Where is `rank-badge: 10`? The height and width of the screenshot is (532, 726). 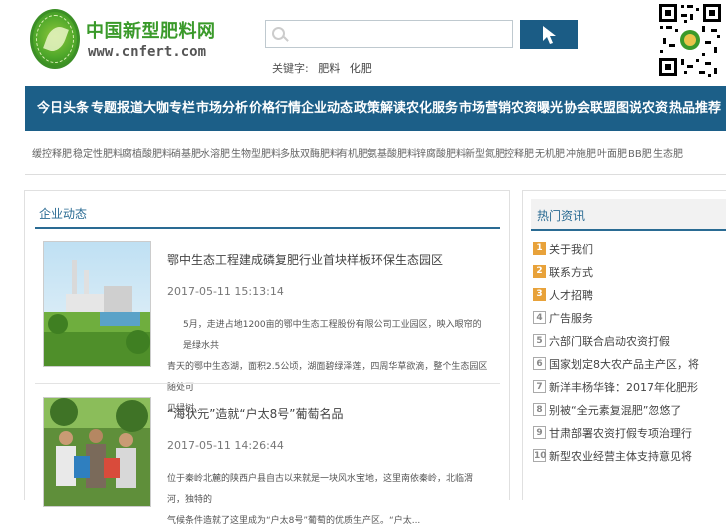
rank-badge: 10 is located at coordinates (540, 455).